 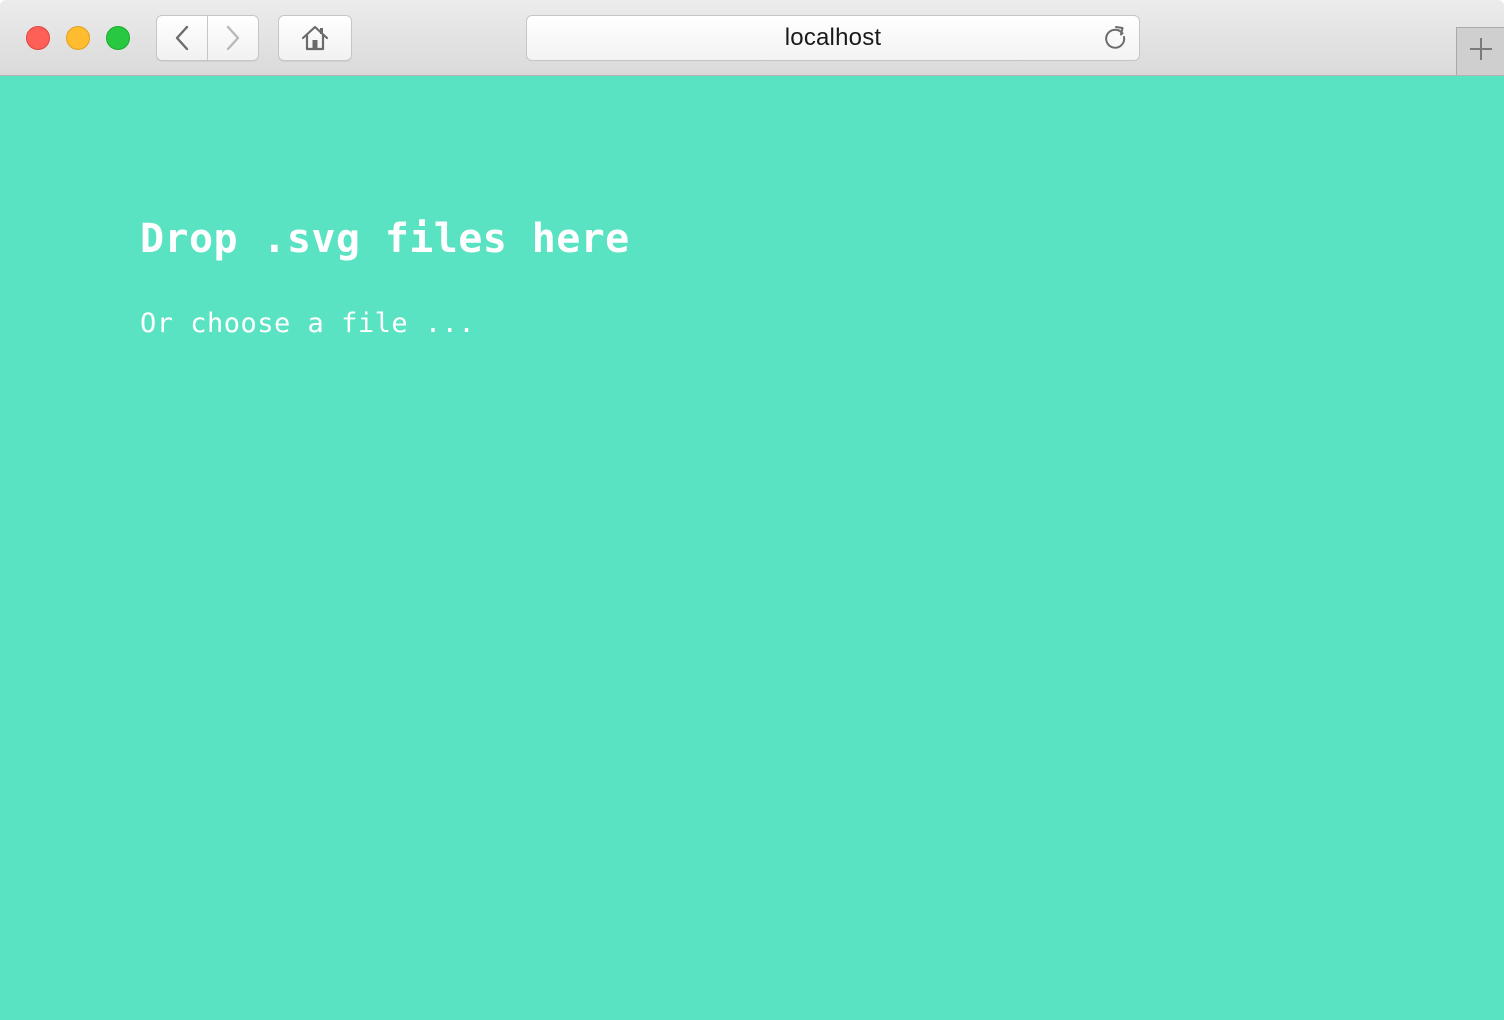 I want to click on forward-button, so click(x=233, y=38).